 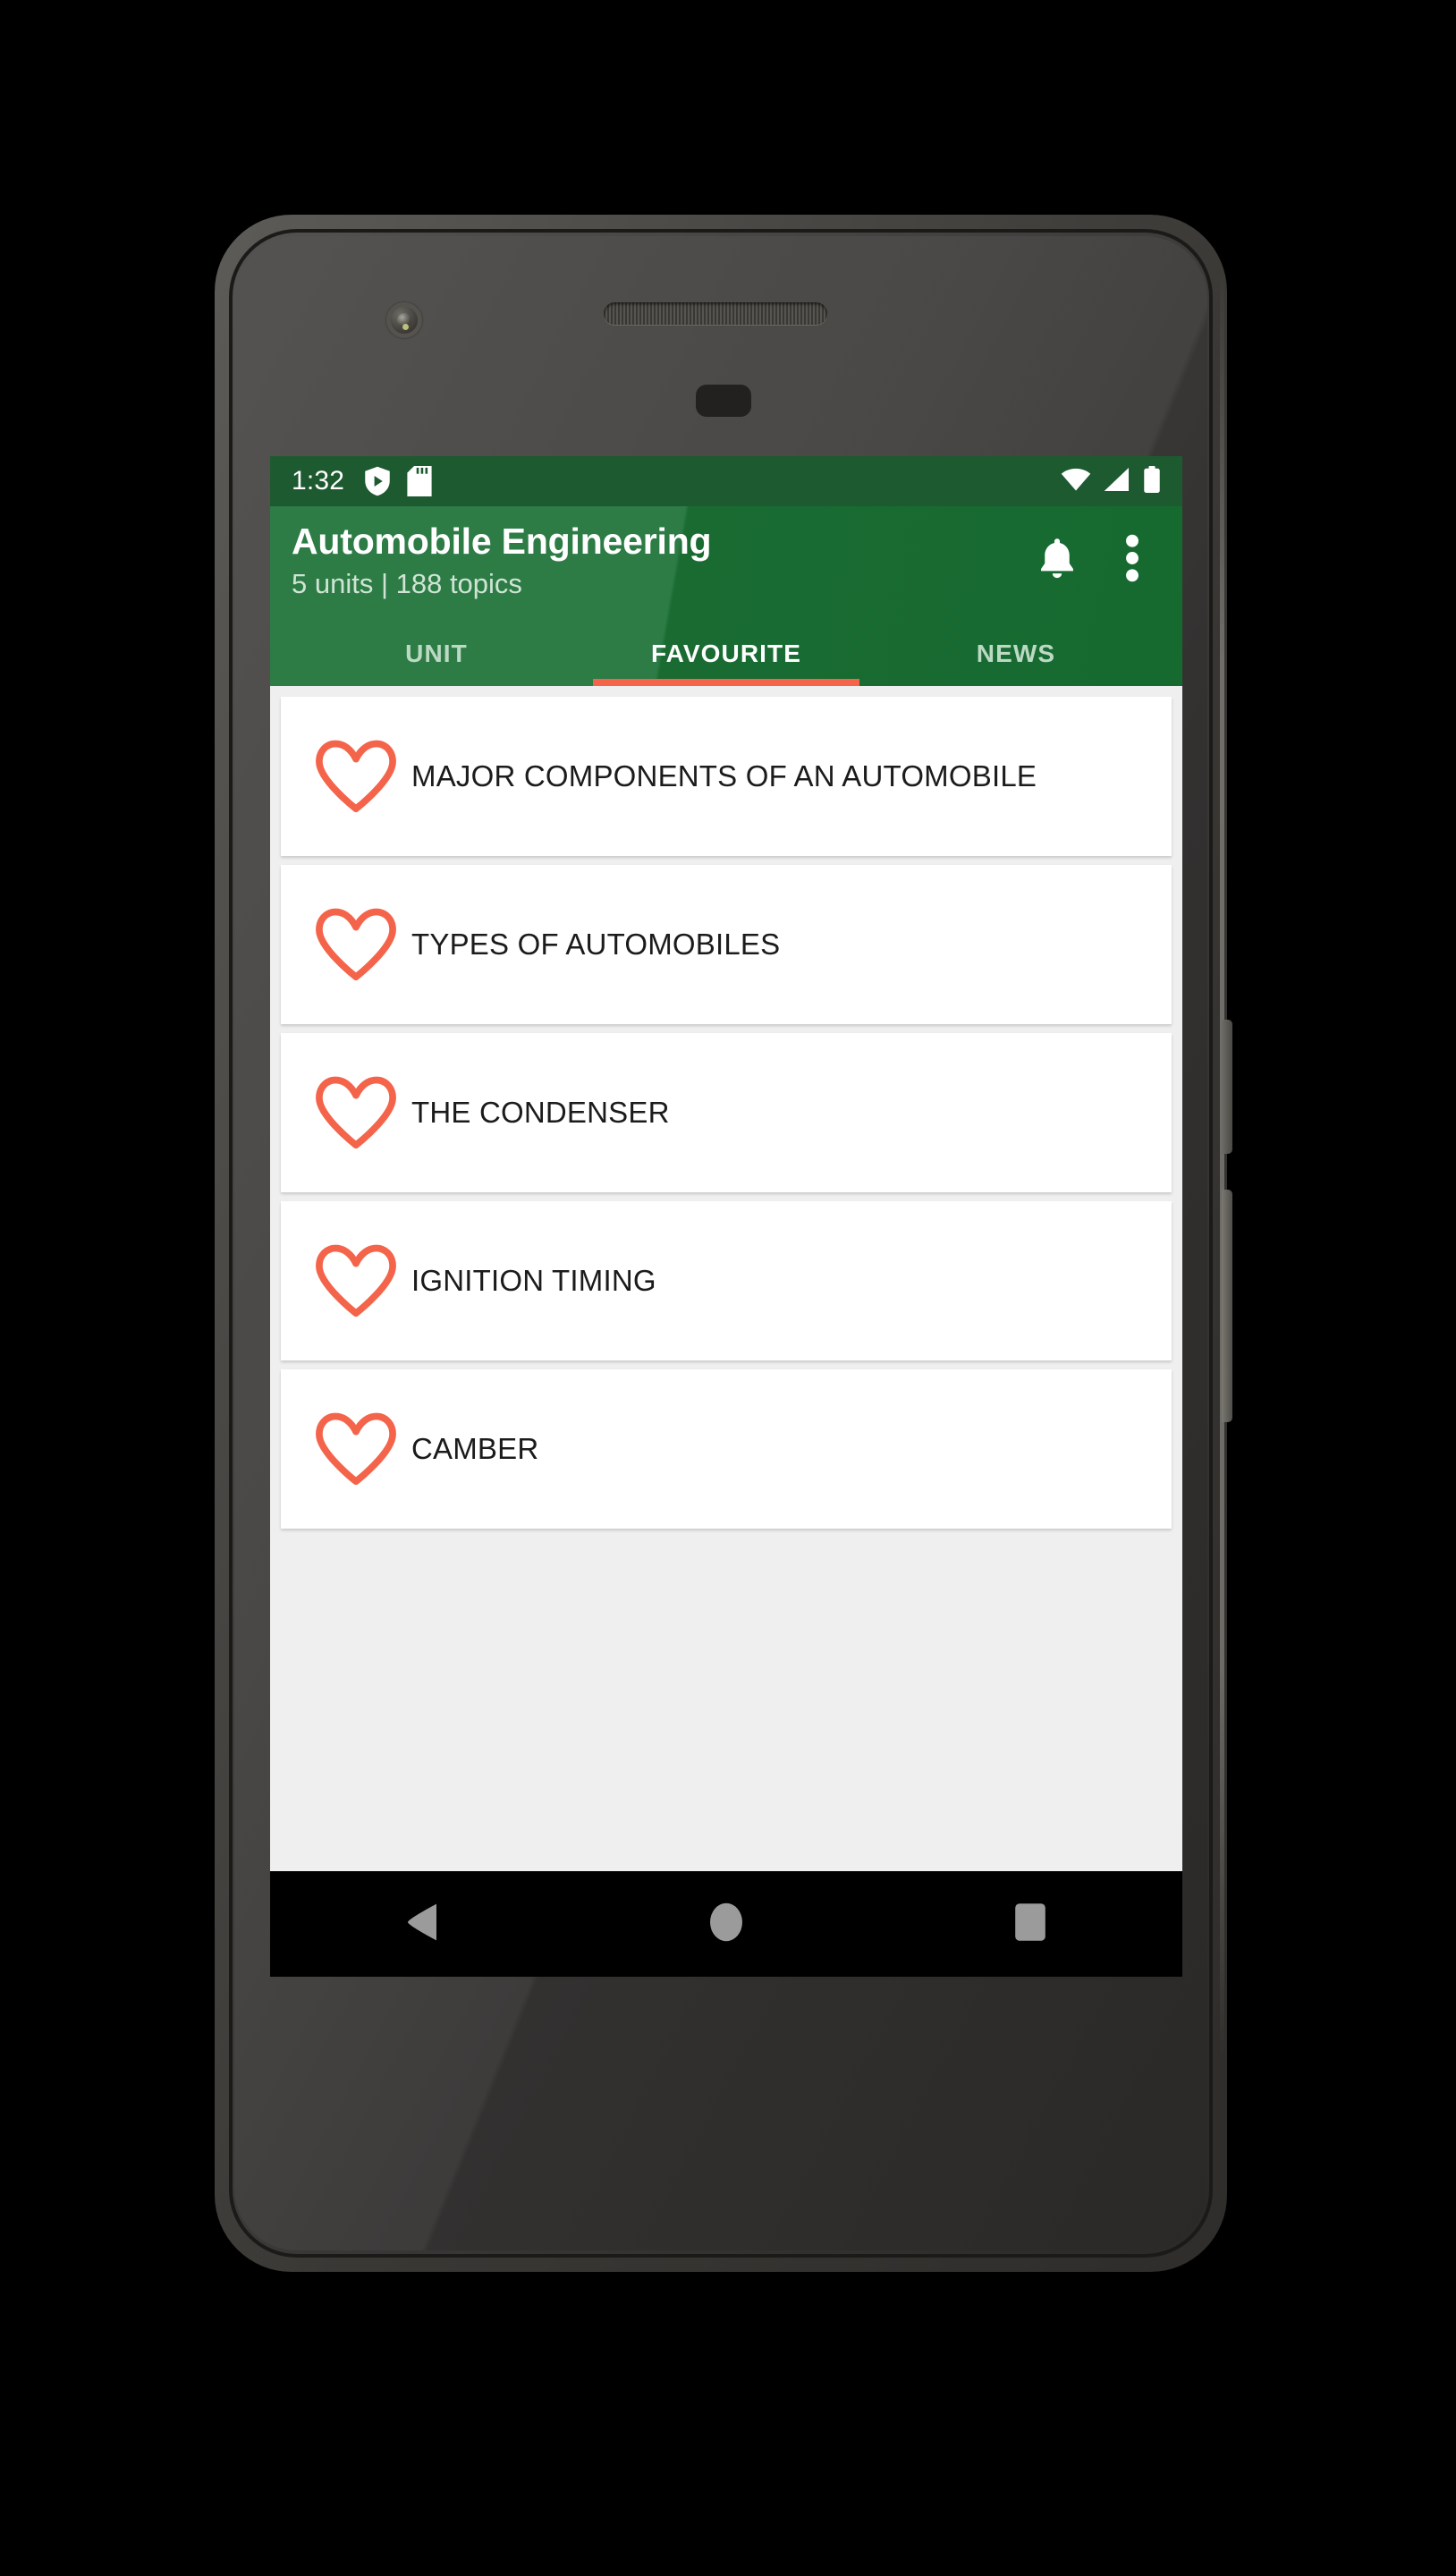 I want to click on more-vert-icon, so click(x=1132, y=560).